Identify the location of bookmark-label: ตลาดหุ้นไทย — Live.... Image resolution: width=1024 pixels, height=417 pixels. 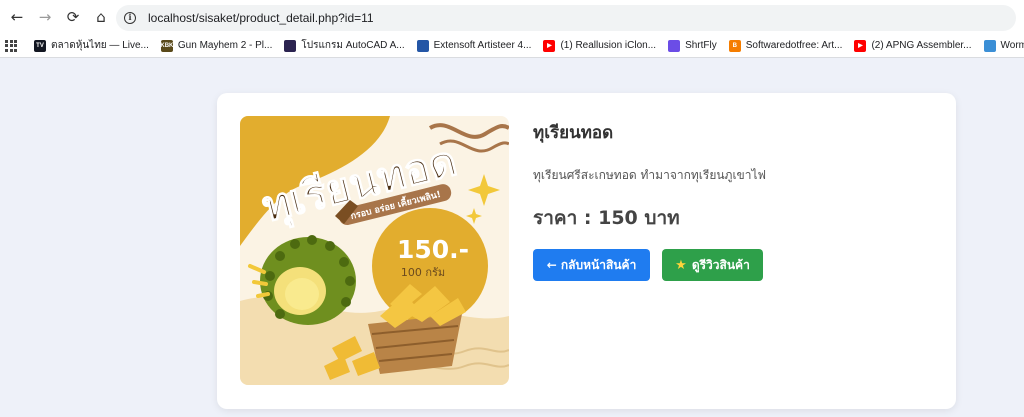
(100, 45).